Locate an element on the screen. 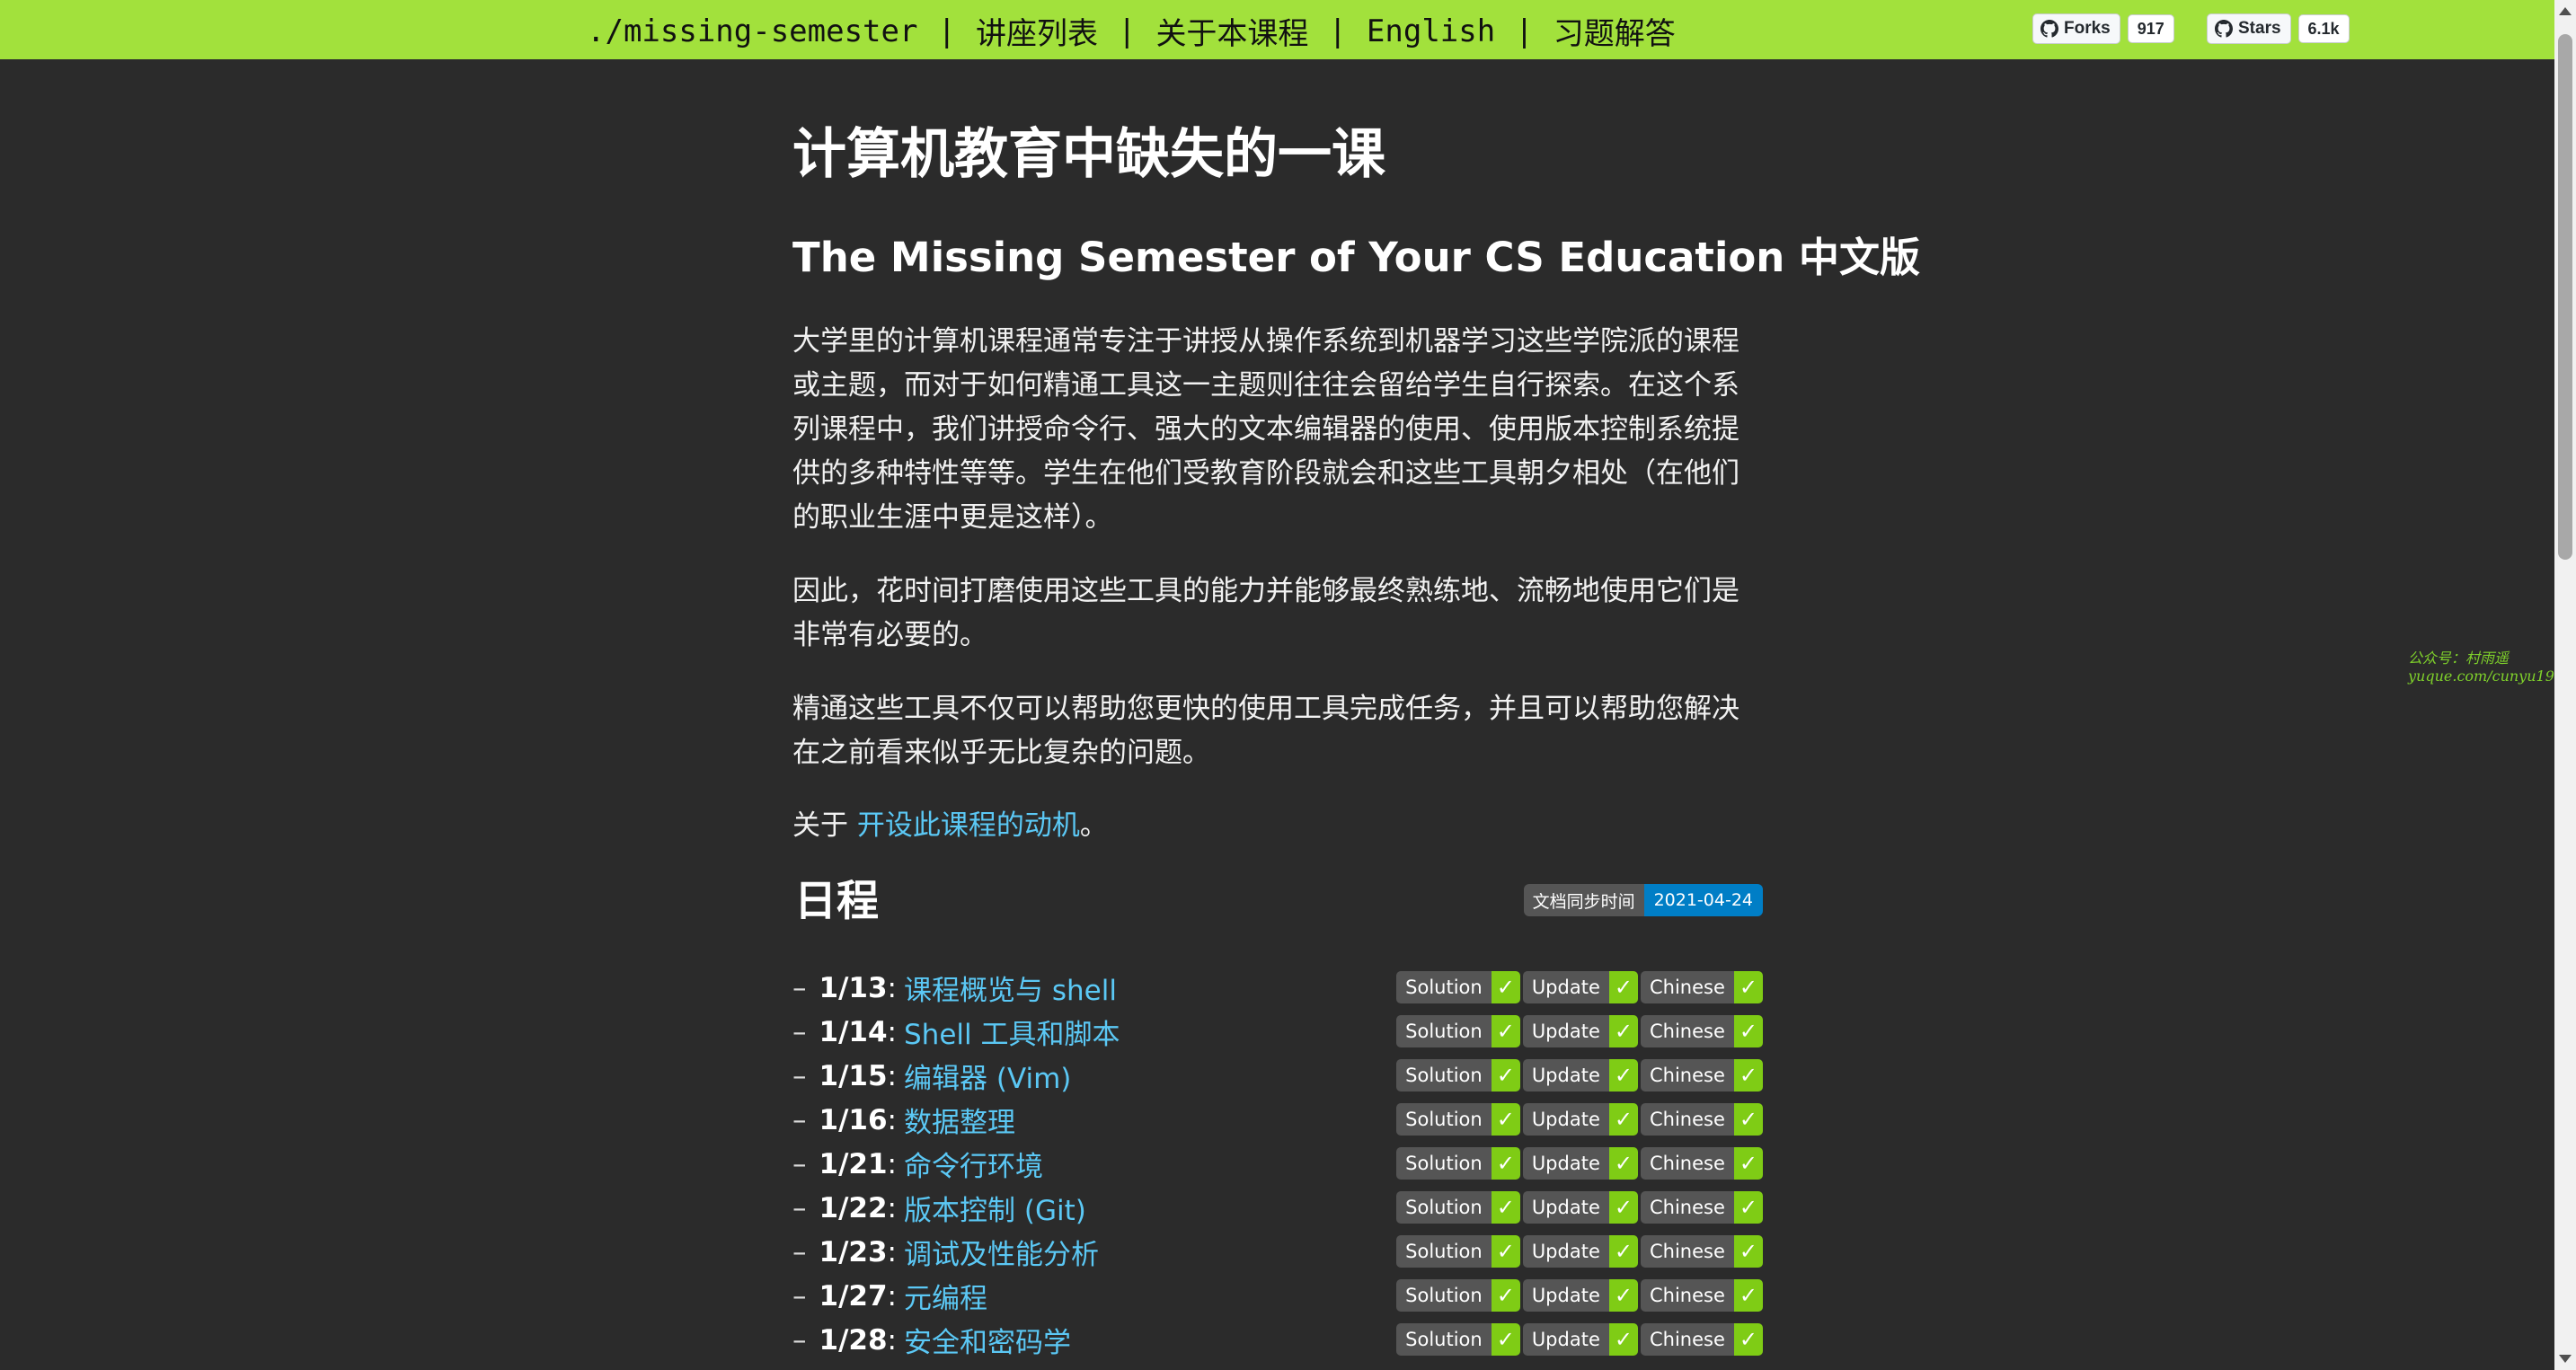 Image resolution: width=2576 pixels, height=1370 pixels. about-suffix: 。 is located at coordinates (1093, 825).